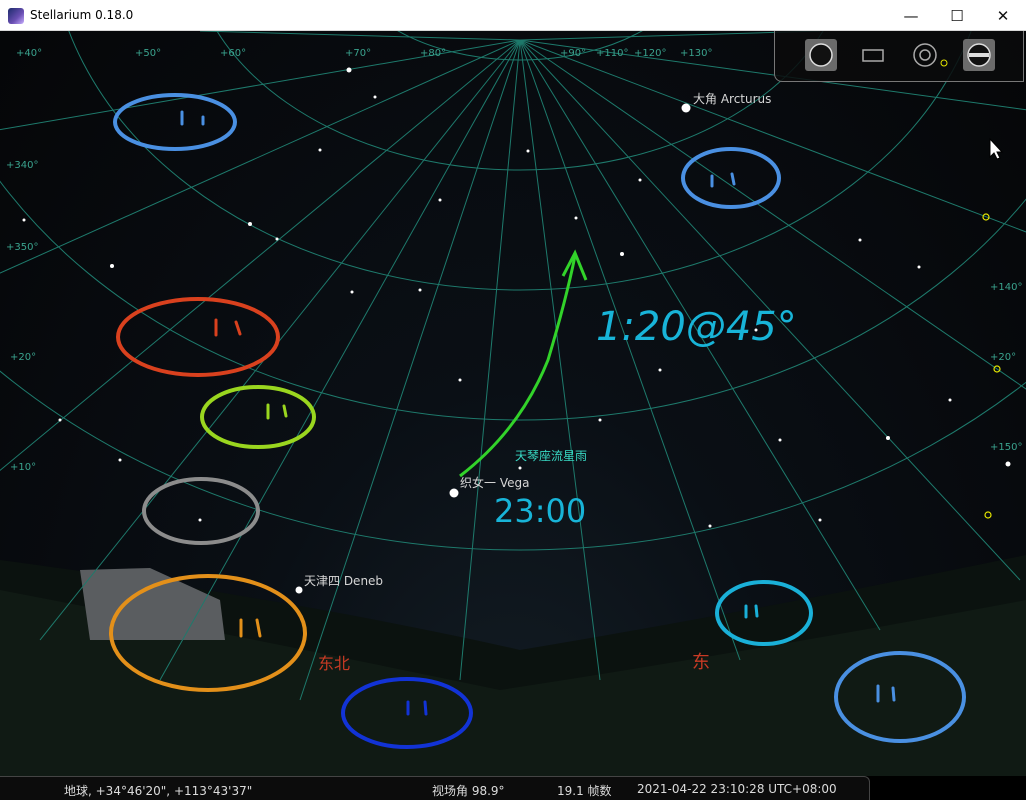 The image size is (1026, 800). Describe the element at coordinates (22, 247) in the screenshot. I see `grid-label: +350°` at that location.